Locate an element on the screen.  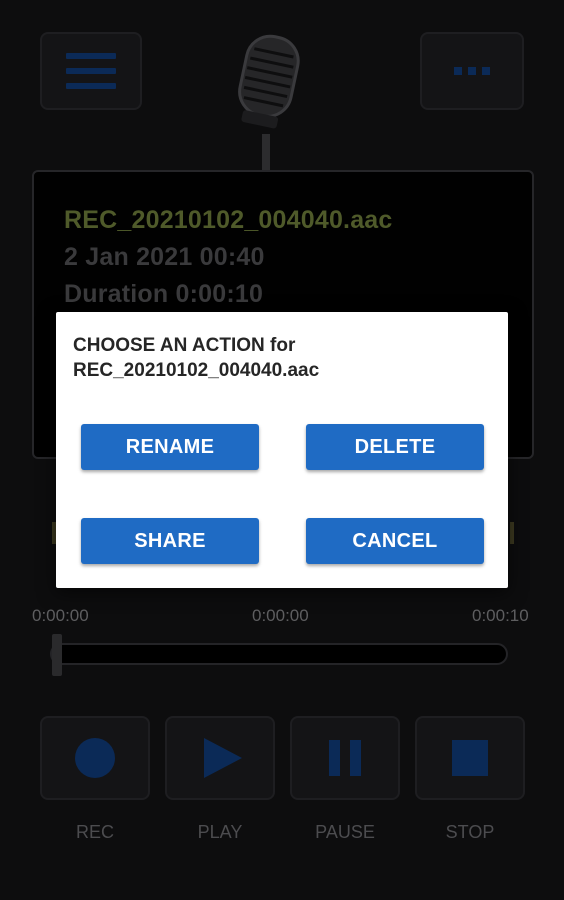
record-label: REC is located at coordinates (94, 832).